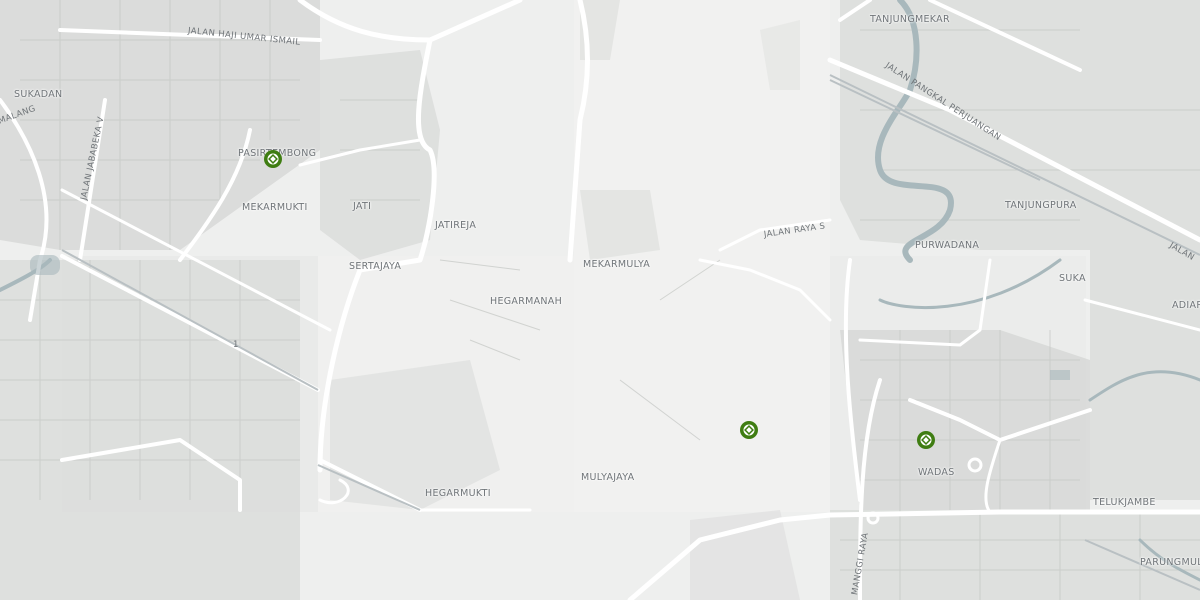 The width and height of the screenshot is (1200, 600). What do you see at coordinates (526, 301) in the screenshot?
I see `place-label-hegarmanah: HEGARMANAH` at bounding box center [526, 301].